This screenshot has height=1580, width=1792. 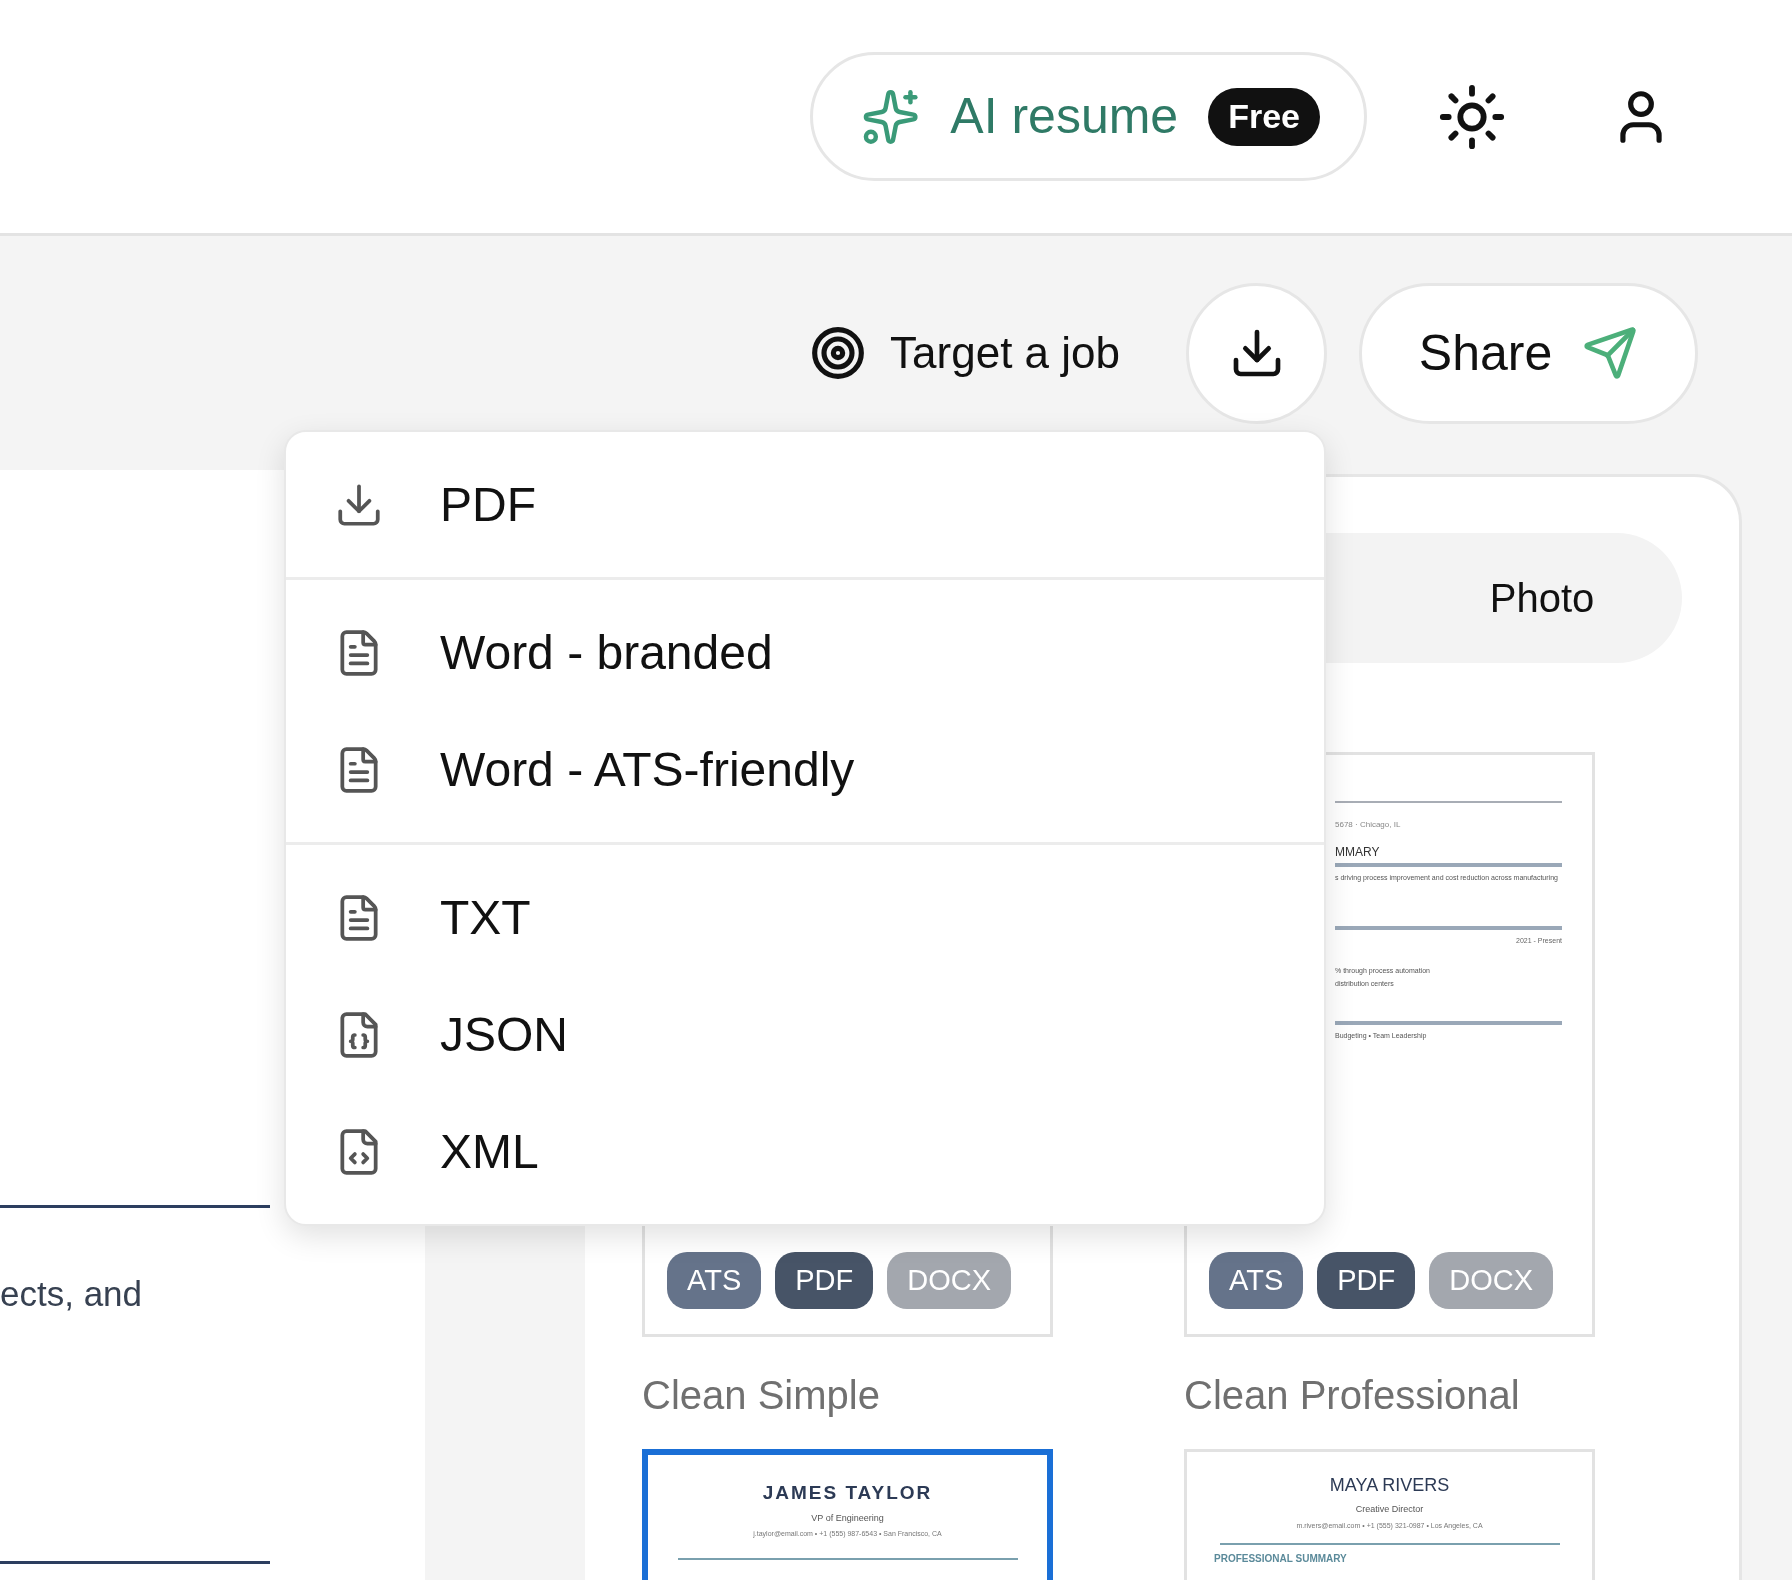 What do you see at coordinates (72, 1294) in the screenshot?
I see `editor-text: ects, and` at bounding box center [72, 1294].